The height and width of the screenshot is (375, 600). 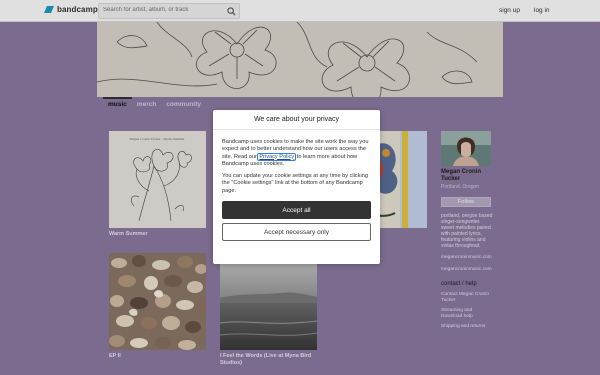 What do you see at coordinates (296, 120) in the screenshot?
I see `dialog-title: We care about your privacy` at bounding box center [296, 120].